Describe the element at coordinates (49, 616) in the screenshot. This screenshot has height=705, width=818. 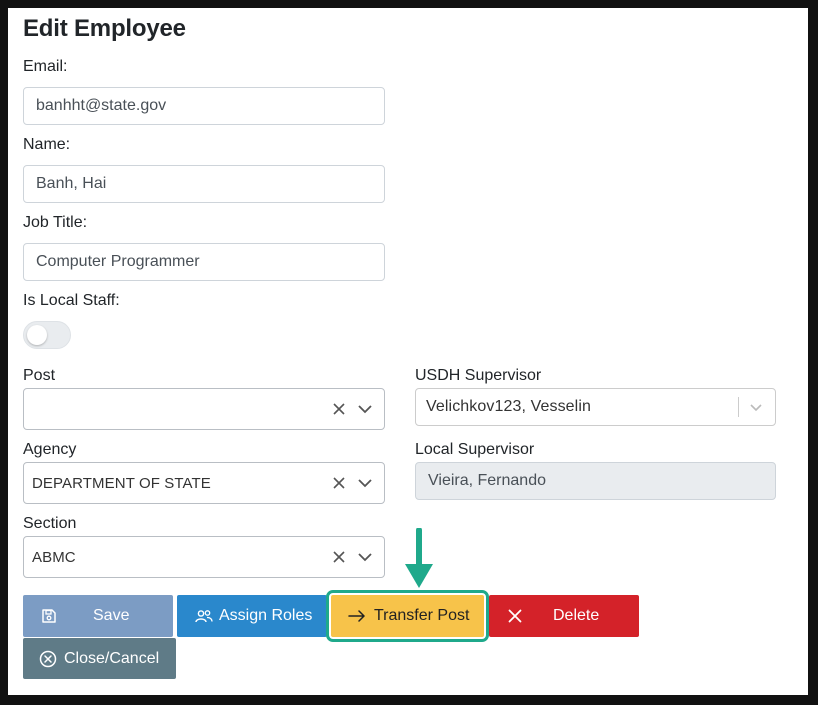
I see `floppy-disk-icon` at that location.